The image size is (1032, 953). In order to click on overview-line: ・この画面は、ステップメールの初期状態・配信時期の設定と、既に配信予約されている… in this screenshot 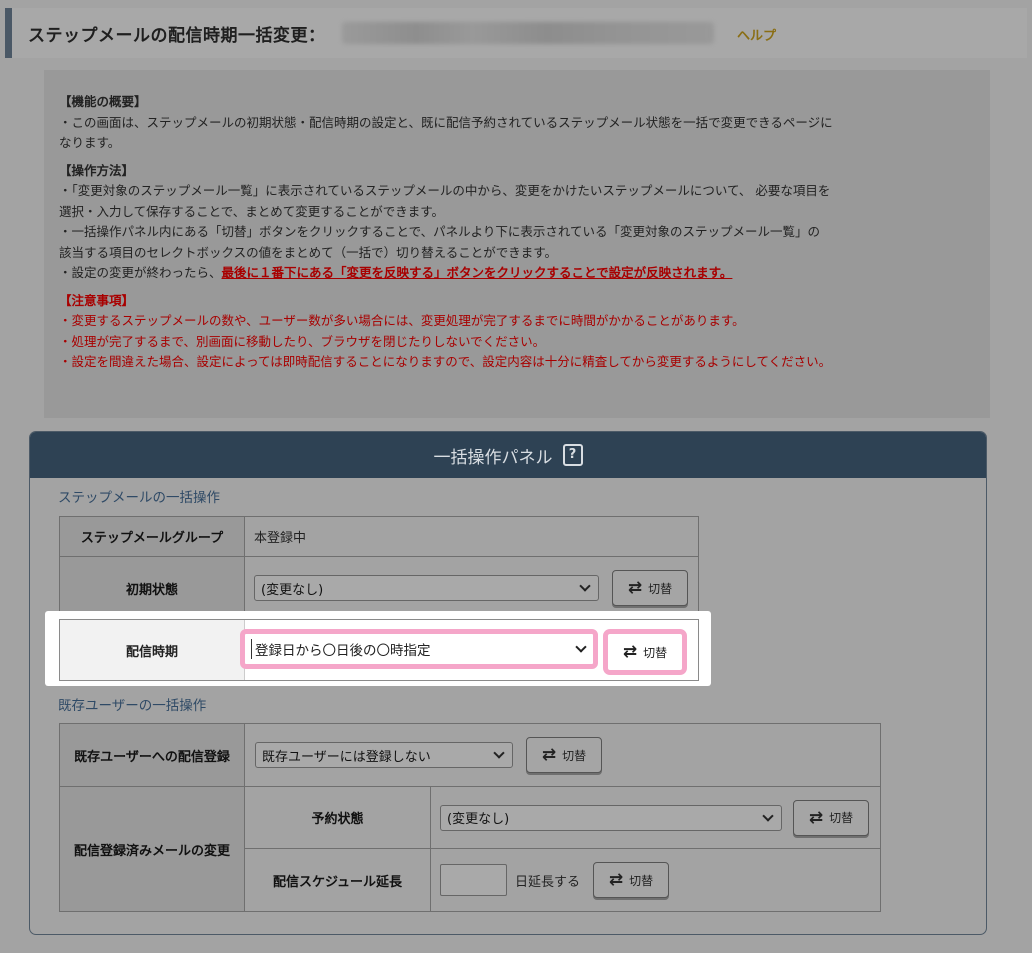, I will do `click(446, 122)`.